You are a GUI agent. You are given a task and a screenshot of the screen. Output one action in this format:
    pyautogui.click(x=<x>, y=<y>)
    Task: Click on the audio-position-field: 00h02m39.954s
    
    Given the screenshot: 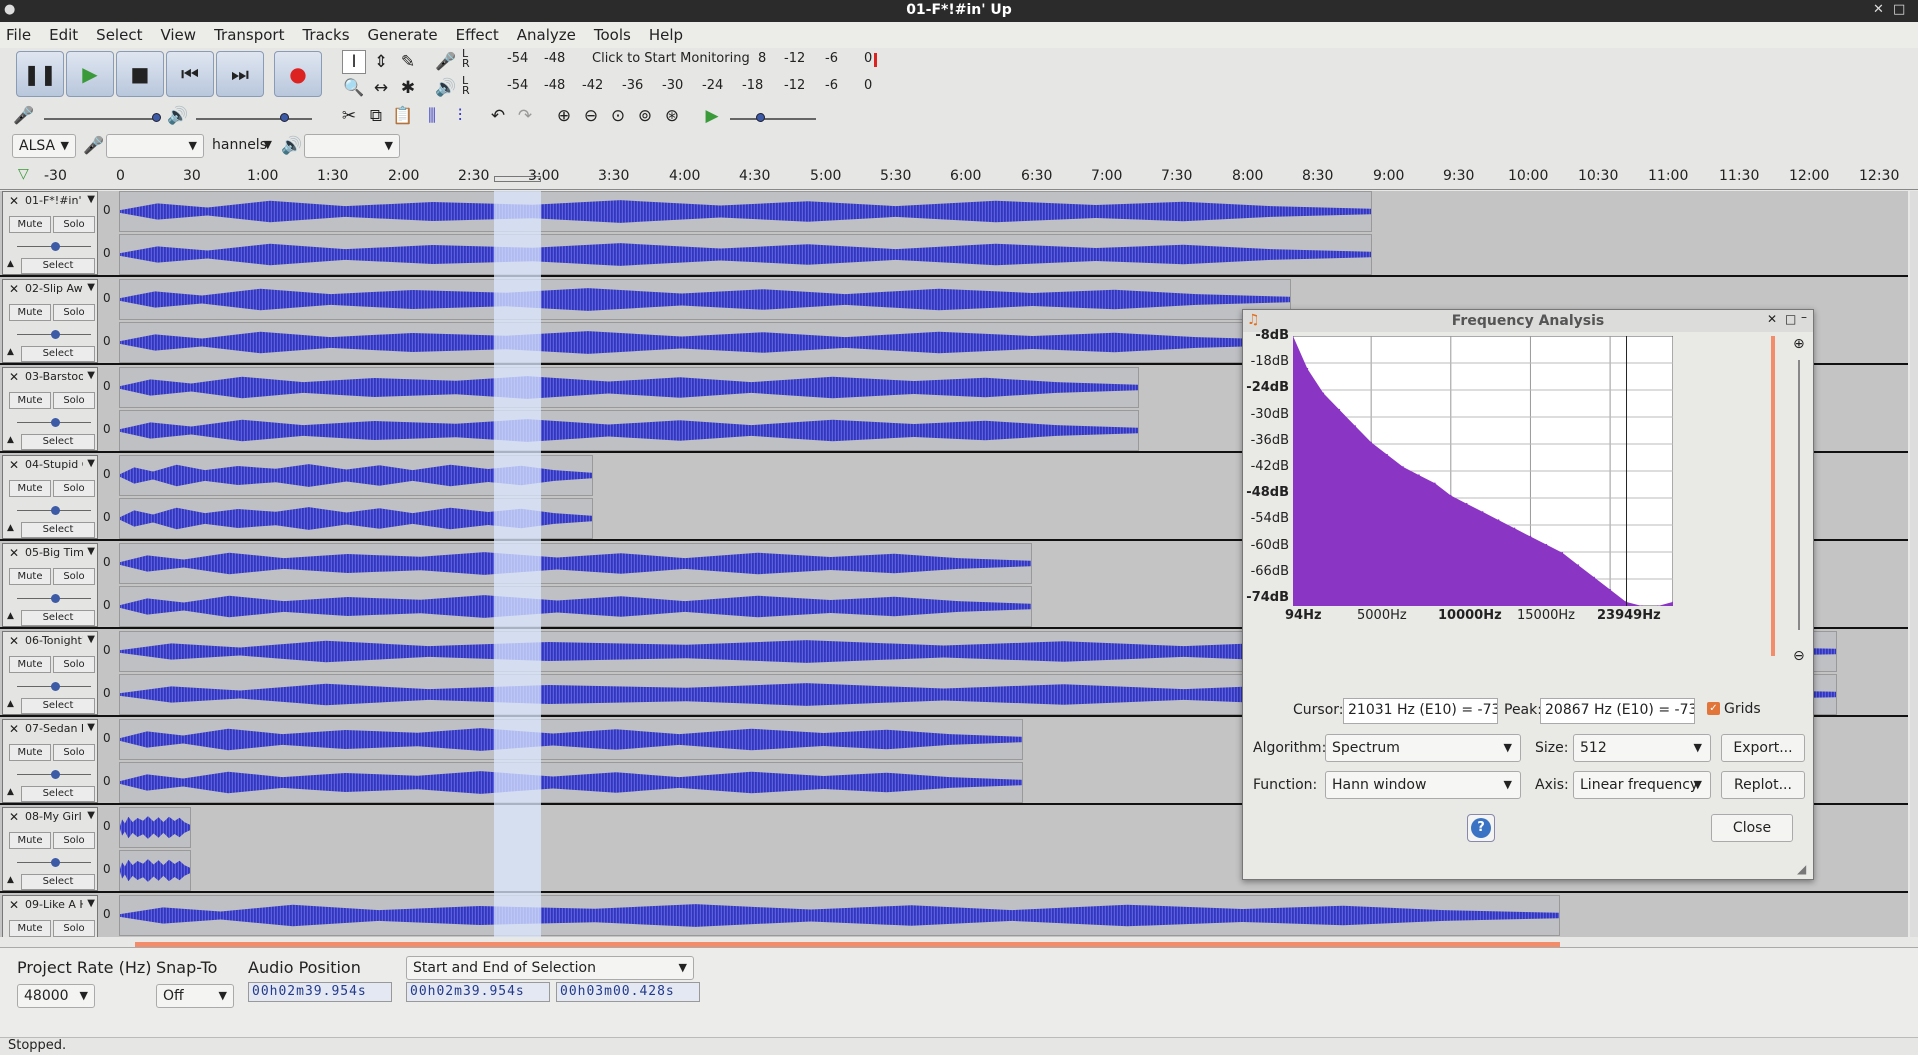 What is the action you would take?
    pyautogui.click(x=320, y=992)
    